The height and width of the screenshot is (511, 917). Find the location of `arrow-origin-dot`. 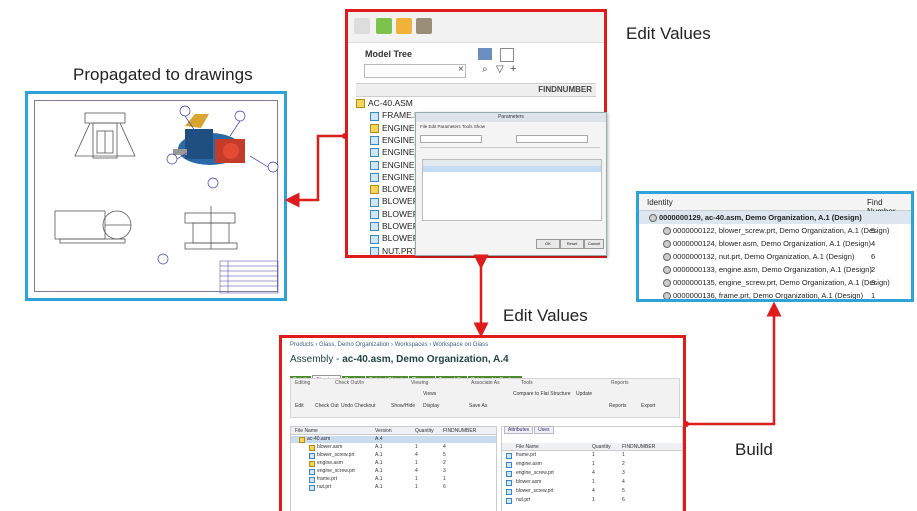

arrow-origin-dot is located at coordinates (345, 136).